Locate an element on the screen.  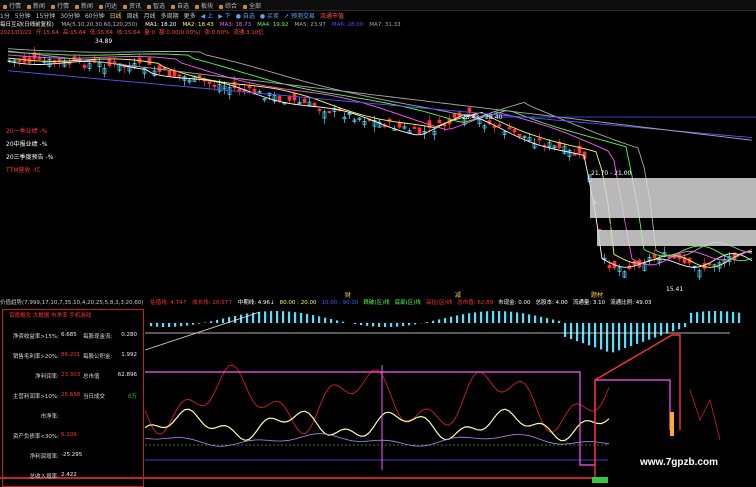
fundamentals-row: 资产负债率<30%: 6.109 is located at coordinates (73, 436).